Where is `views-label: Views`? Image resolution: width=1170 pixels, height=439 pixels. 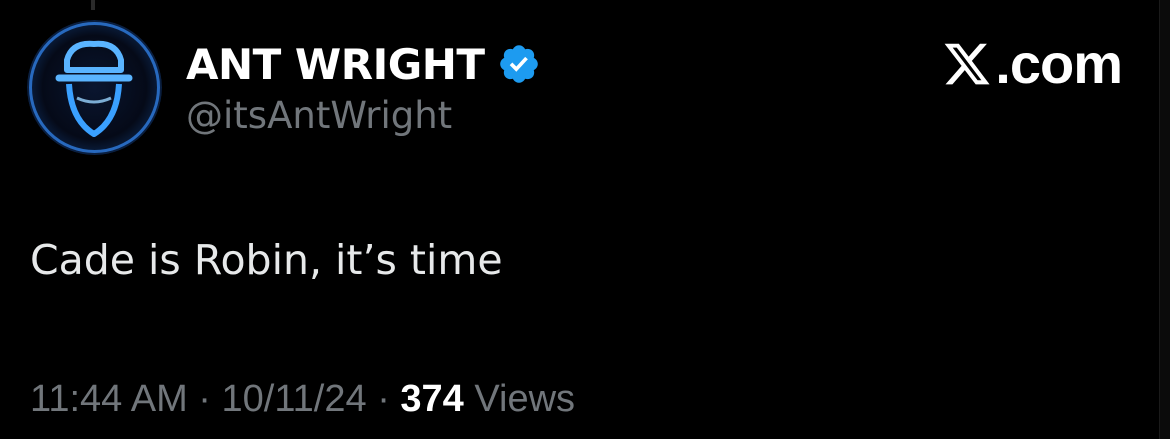
views-label: Views is located at coordinates (525, 399).